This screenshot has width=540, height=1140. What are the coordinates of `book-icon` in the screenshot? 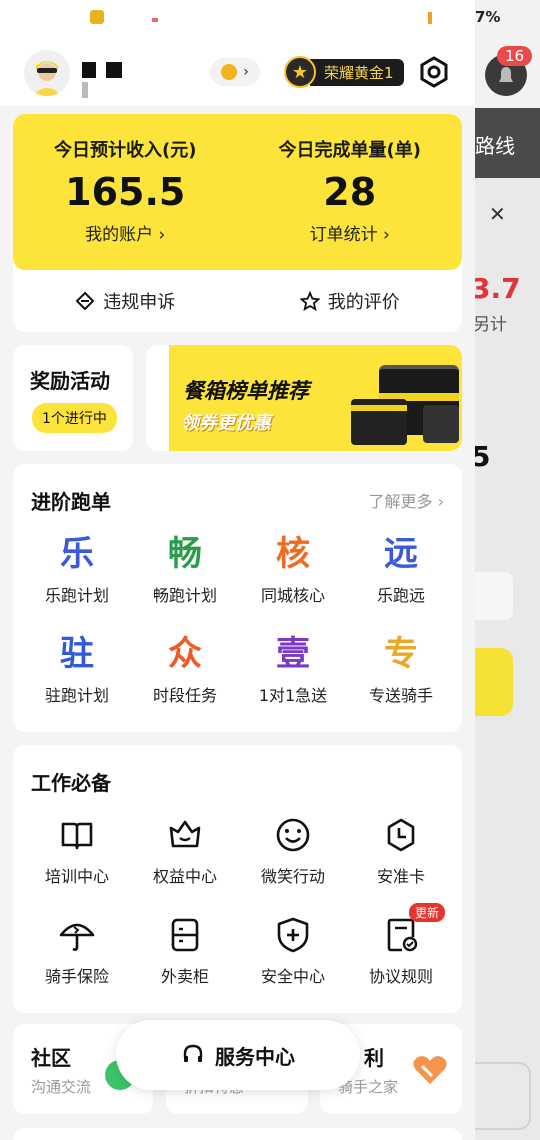 It's located at (77, 835).